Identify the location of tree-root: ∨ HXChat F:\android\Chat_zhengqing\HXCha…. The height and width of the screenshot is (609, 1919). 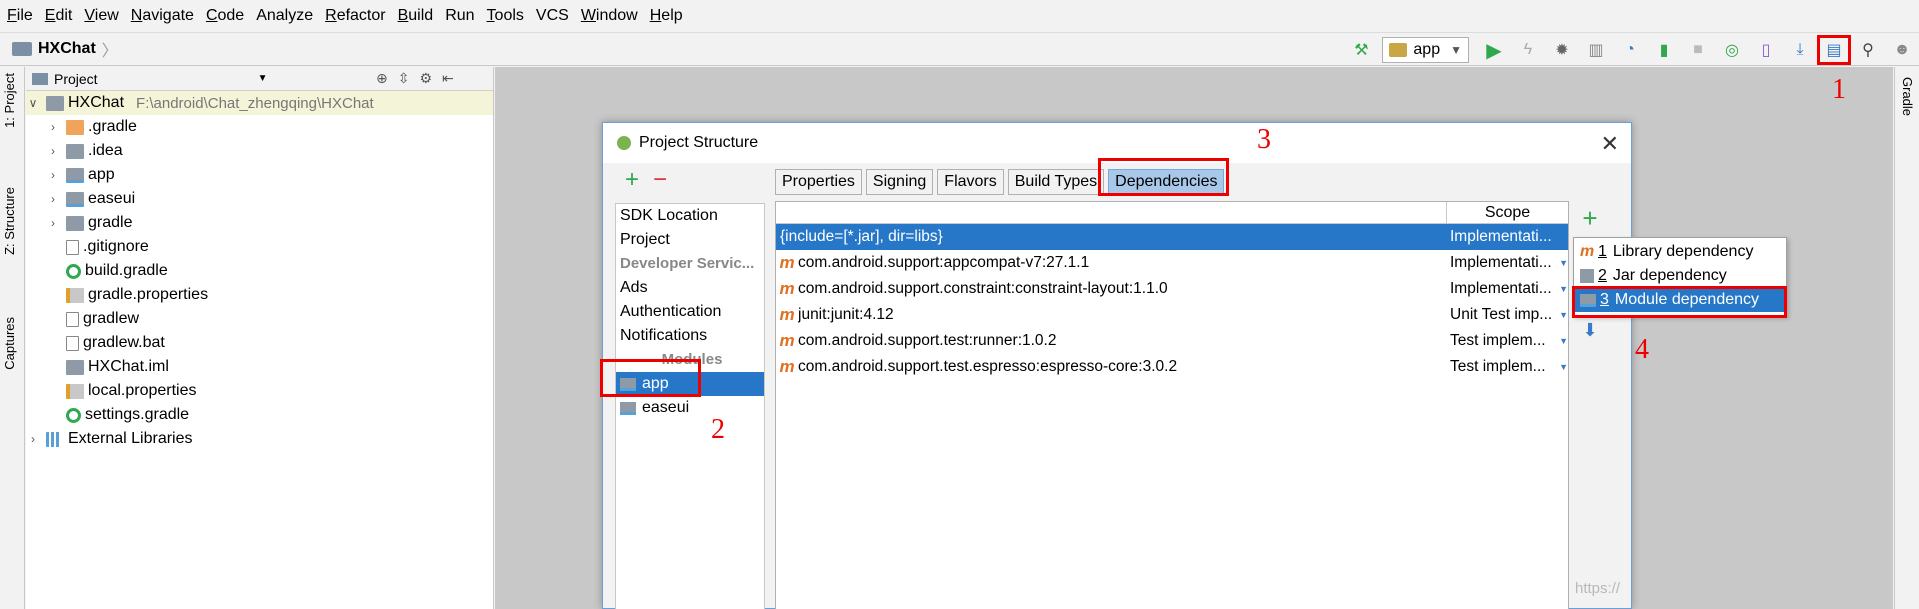
(259, 103).